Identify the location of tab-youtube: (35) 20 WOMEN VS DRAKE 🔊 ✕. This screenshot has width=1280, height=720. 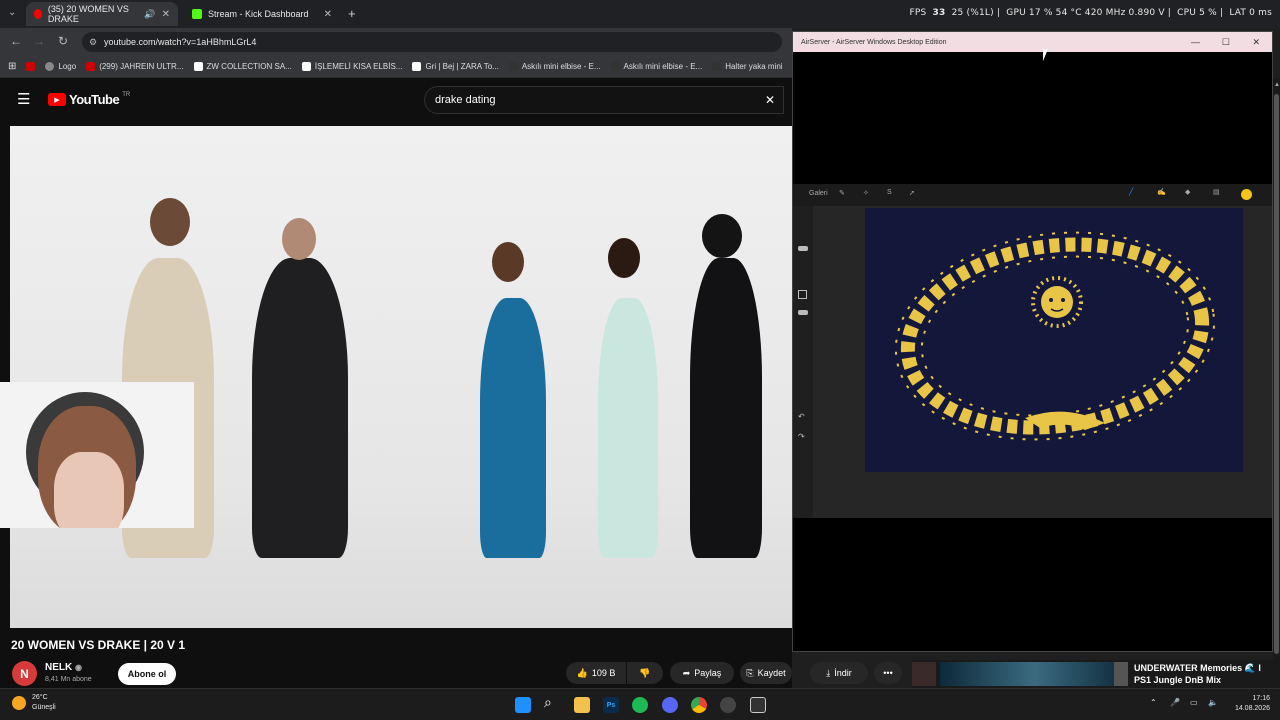
(102, 14).